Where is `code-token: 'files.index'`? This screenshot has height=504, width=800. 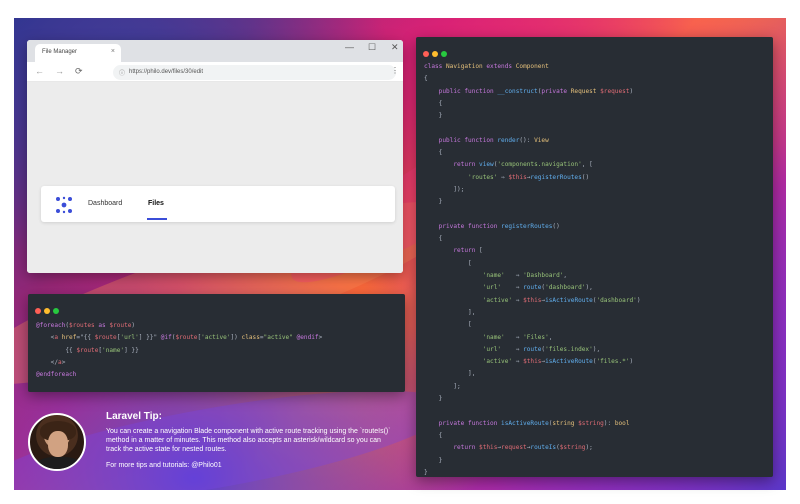
code-token: 'files.index' is located at coordinates (569, 349).